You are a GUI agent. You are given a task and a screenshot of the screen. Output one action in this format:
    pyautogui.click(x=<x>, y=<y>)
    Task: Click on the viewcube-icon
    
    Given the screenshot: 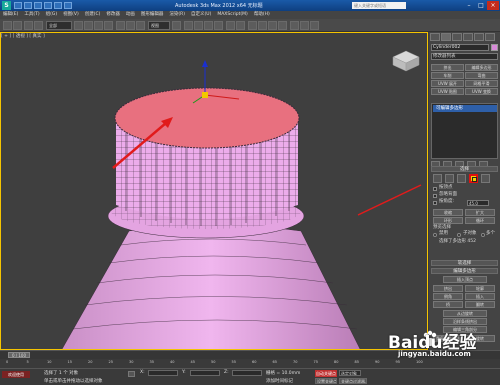 What is the action you would take?
    pyautogui.click(x=406, y=60)
    